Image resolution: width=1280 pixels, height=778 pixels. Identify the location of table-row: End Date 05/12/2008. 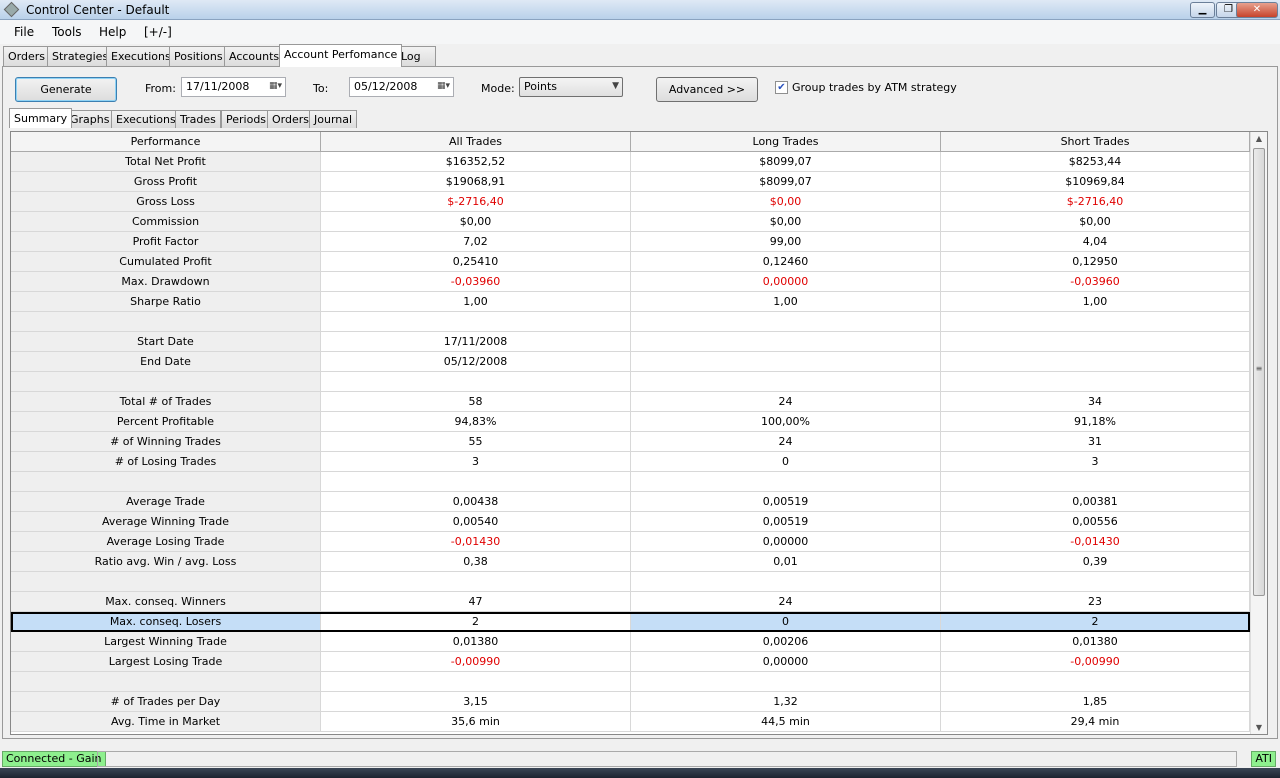
(630, 362).